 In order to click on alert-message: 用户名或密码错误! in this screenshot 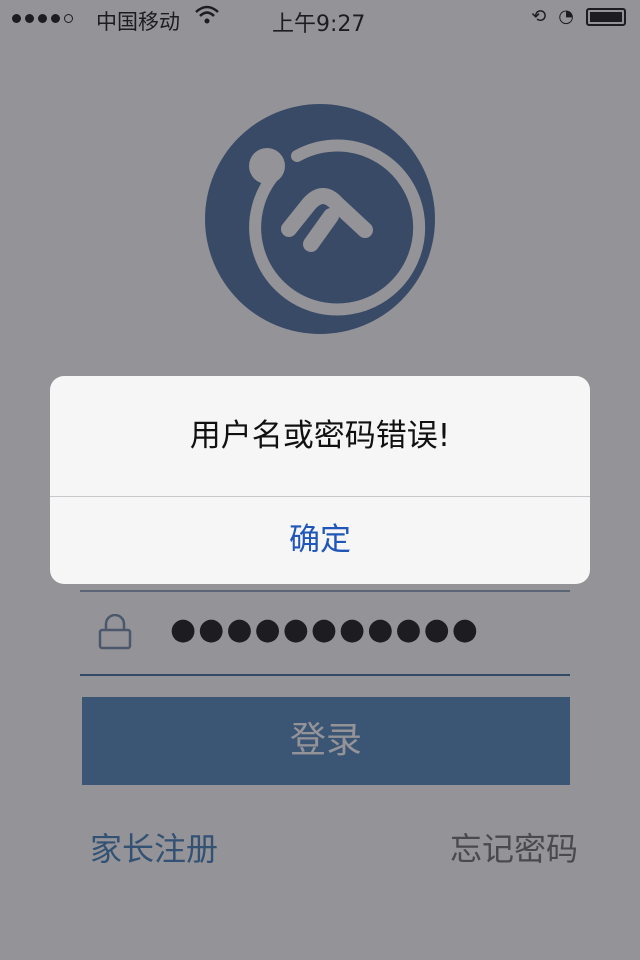, I will do `click(320, 436)`.